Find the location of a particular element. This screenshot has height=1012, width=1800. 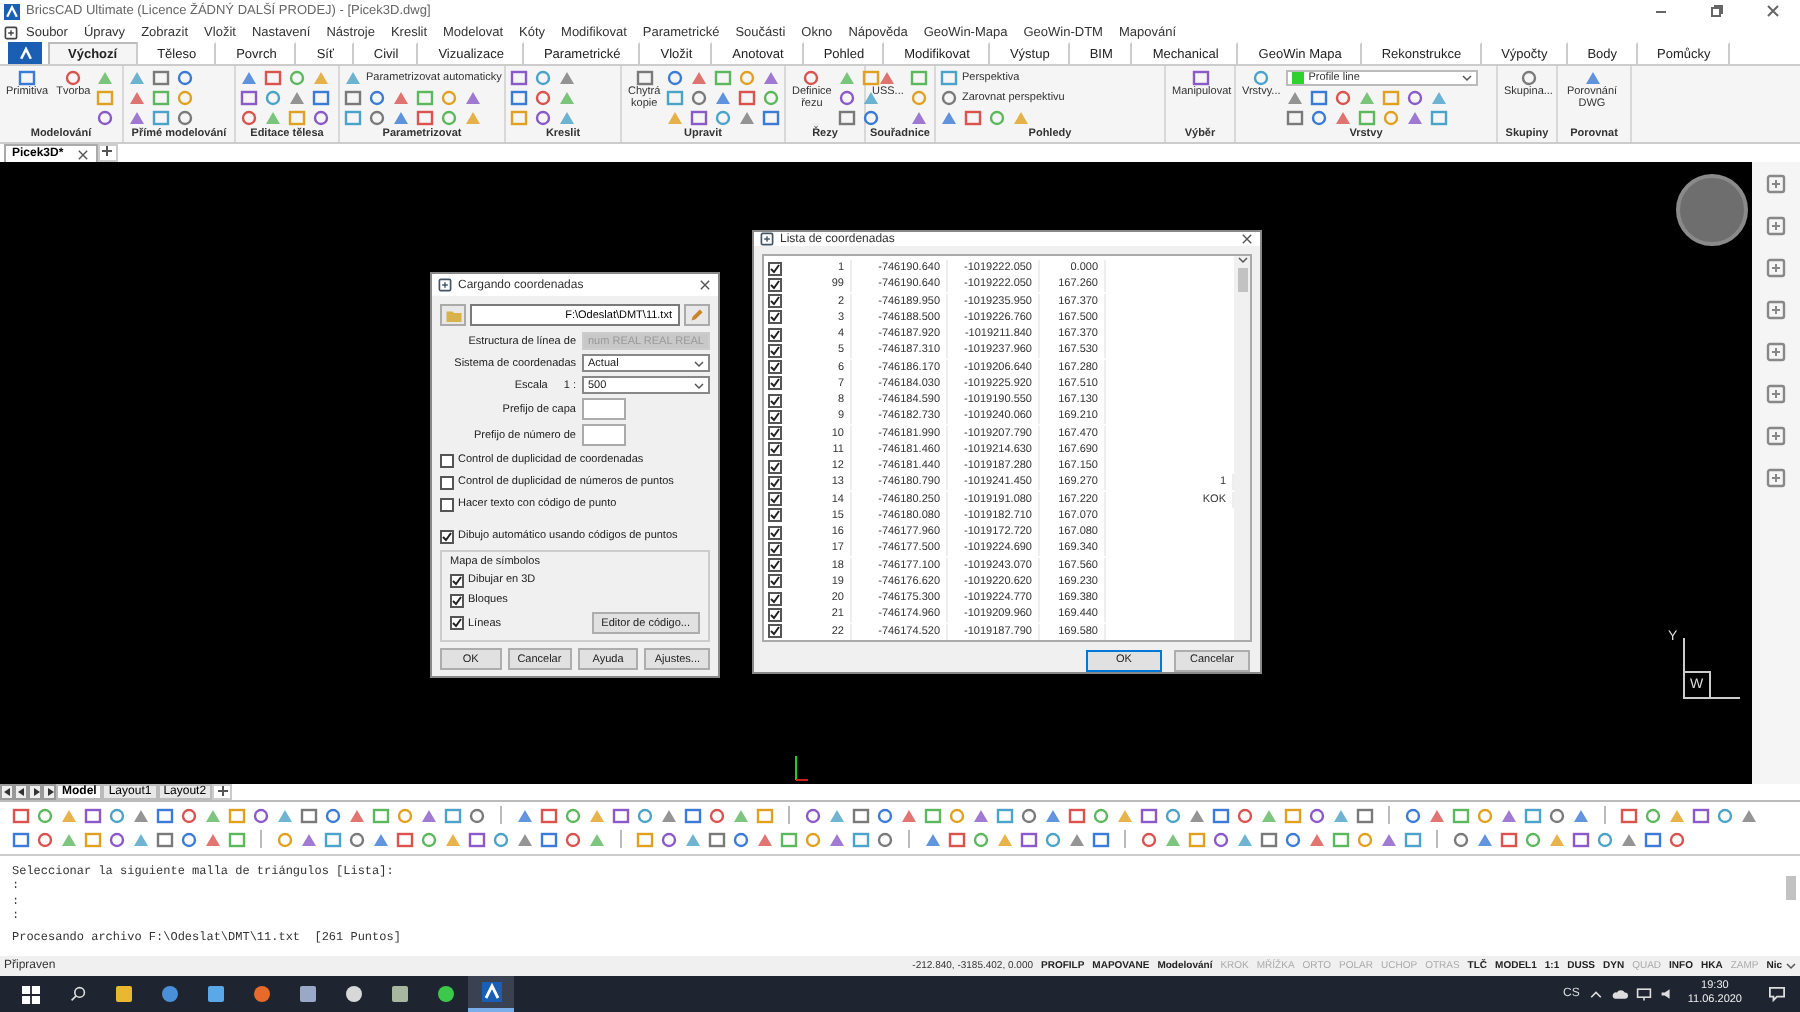

chevron-up-icon is located at coordinates (1595, 994).